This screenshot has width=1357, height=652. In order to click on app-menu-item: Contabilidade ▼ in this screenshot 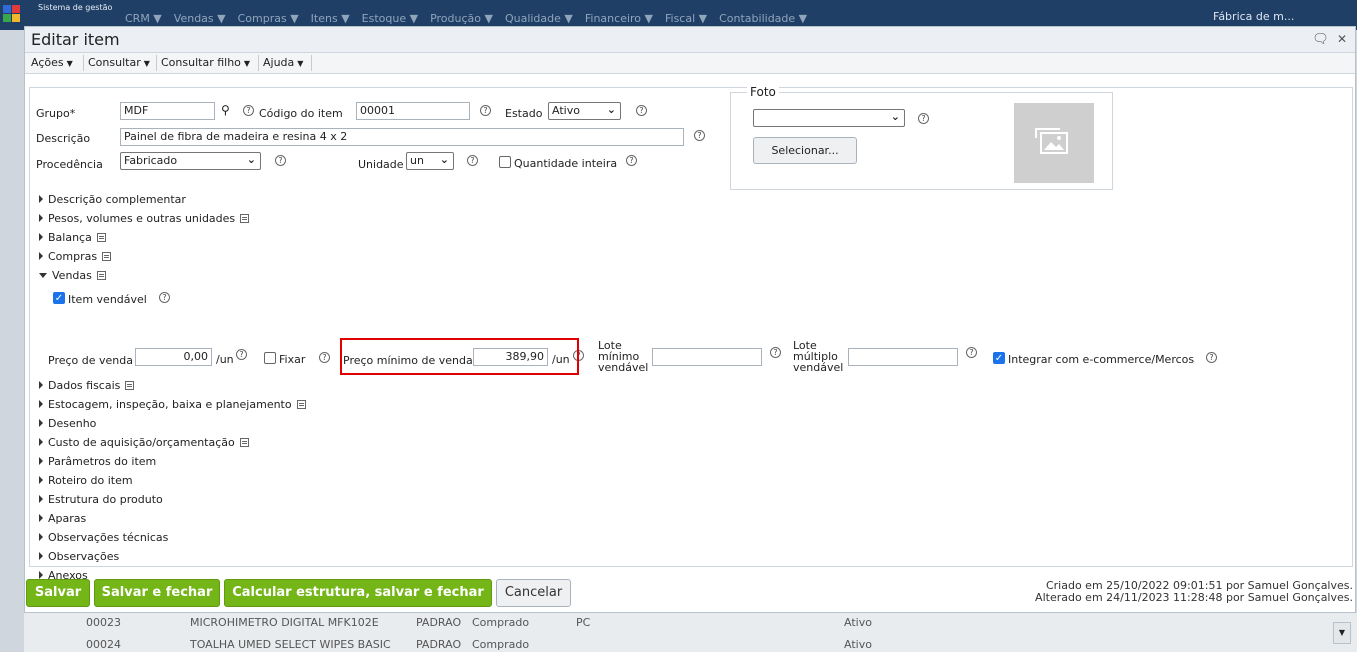, I will do `click(763, 18)`.